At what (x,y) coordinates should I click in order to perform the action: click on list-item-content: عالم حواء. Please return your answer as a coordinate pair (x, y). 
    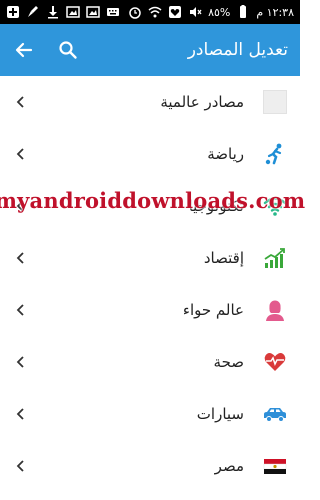
    Looking at the image, I should click on (235, 310).